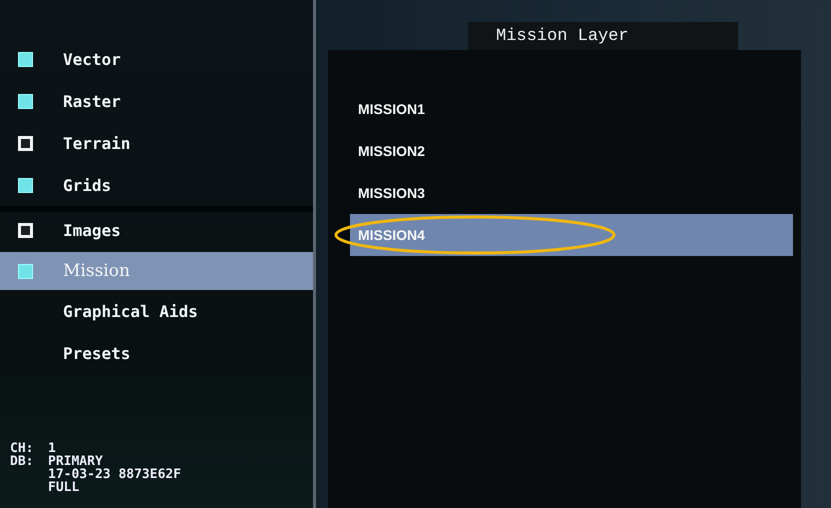 This screenshot has height=508, width=831. Describe the element at coordinates (96, 353) in the screenshot. I see `layer-label: Presets` at that location.